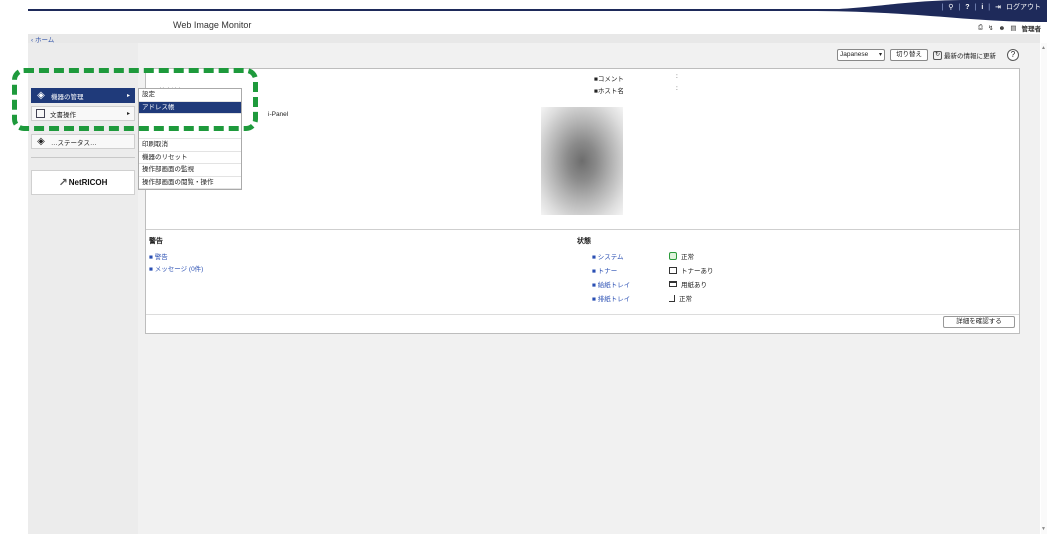 The image size is (1047, 539). What do you see at coordinates (584, 241) in the screenshot?
I see `status-title: 状態` at bounding box center [584, 241].